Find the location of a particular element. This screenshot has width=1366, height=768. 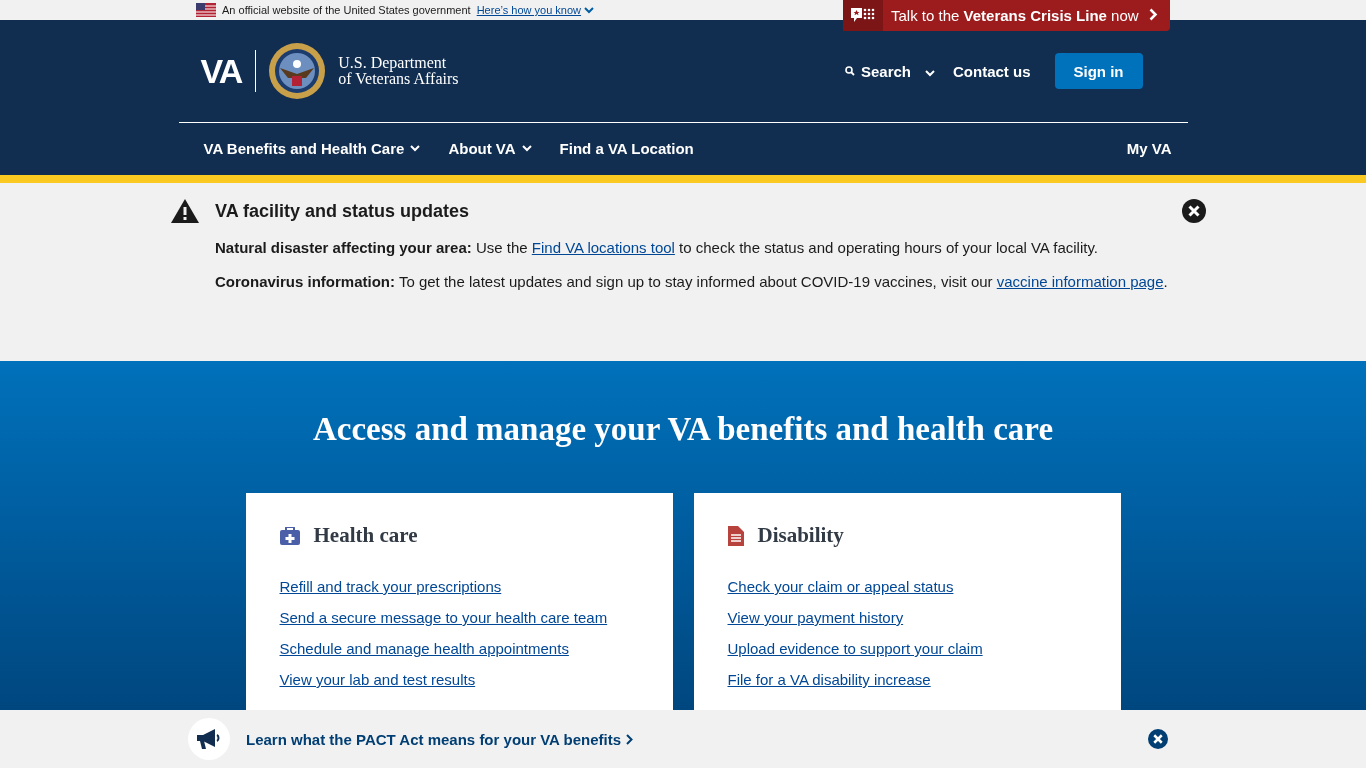

card-link: File for a VA disability increase is located at coordinates (829, 679).